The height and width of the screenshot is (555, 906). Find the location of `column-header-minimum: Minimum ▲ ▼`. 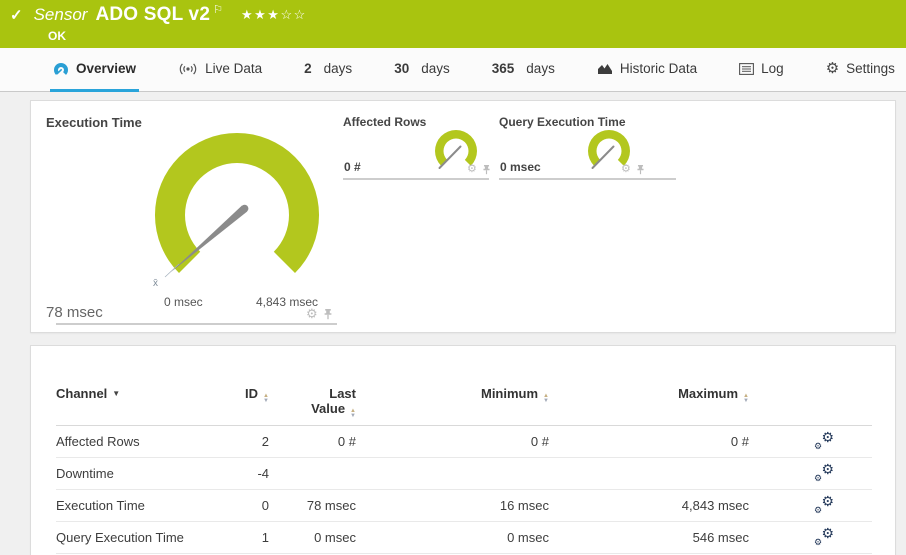

column-header-minimum: Minimum ▲ ▼ is located at coordinates (452, 395).